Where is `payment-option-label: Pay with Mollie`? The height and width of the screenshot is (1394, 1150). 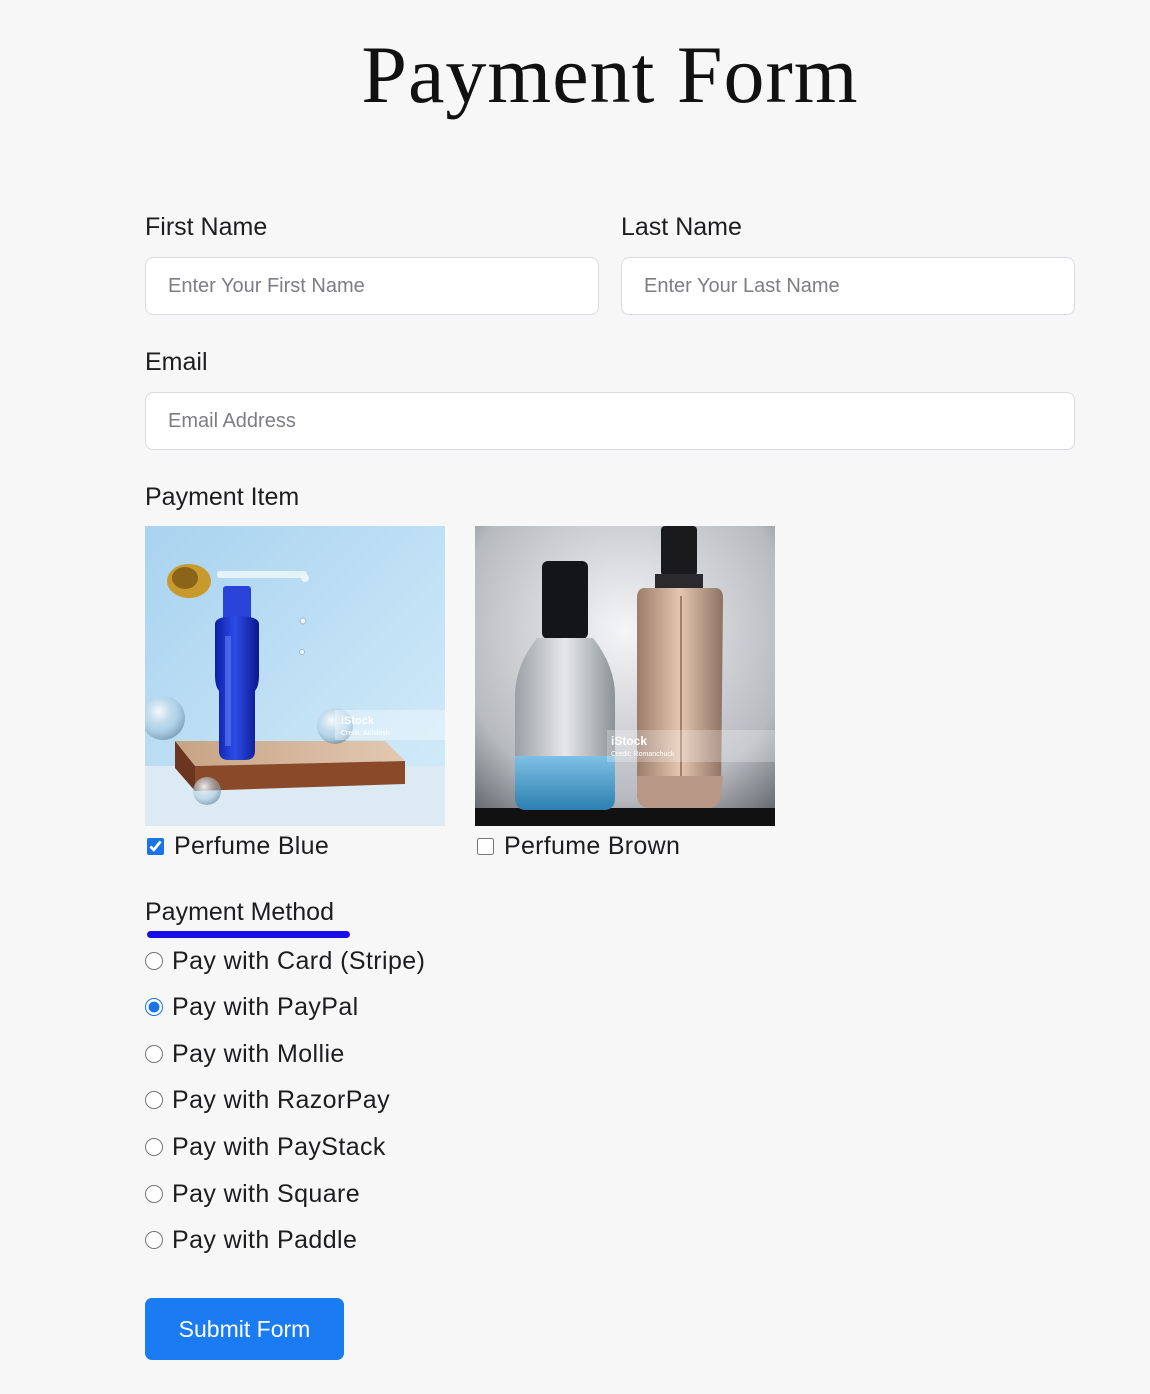
payment-option-label: Pay with Mollie is located at coordinates (258, 1053).